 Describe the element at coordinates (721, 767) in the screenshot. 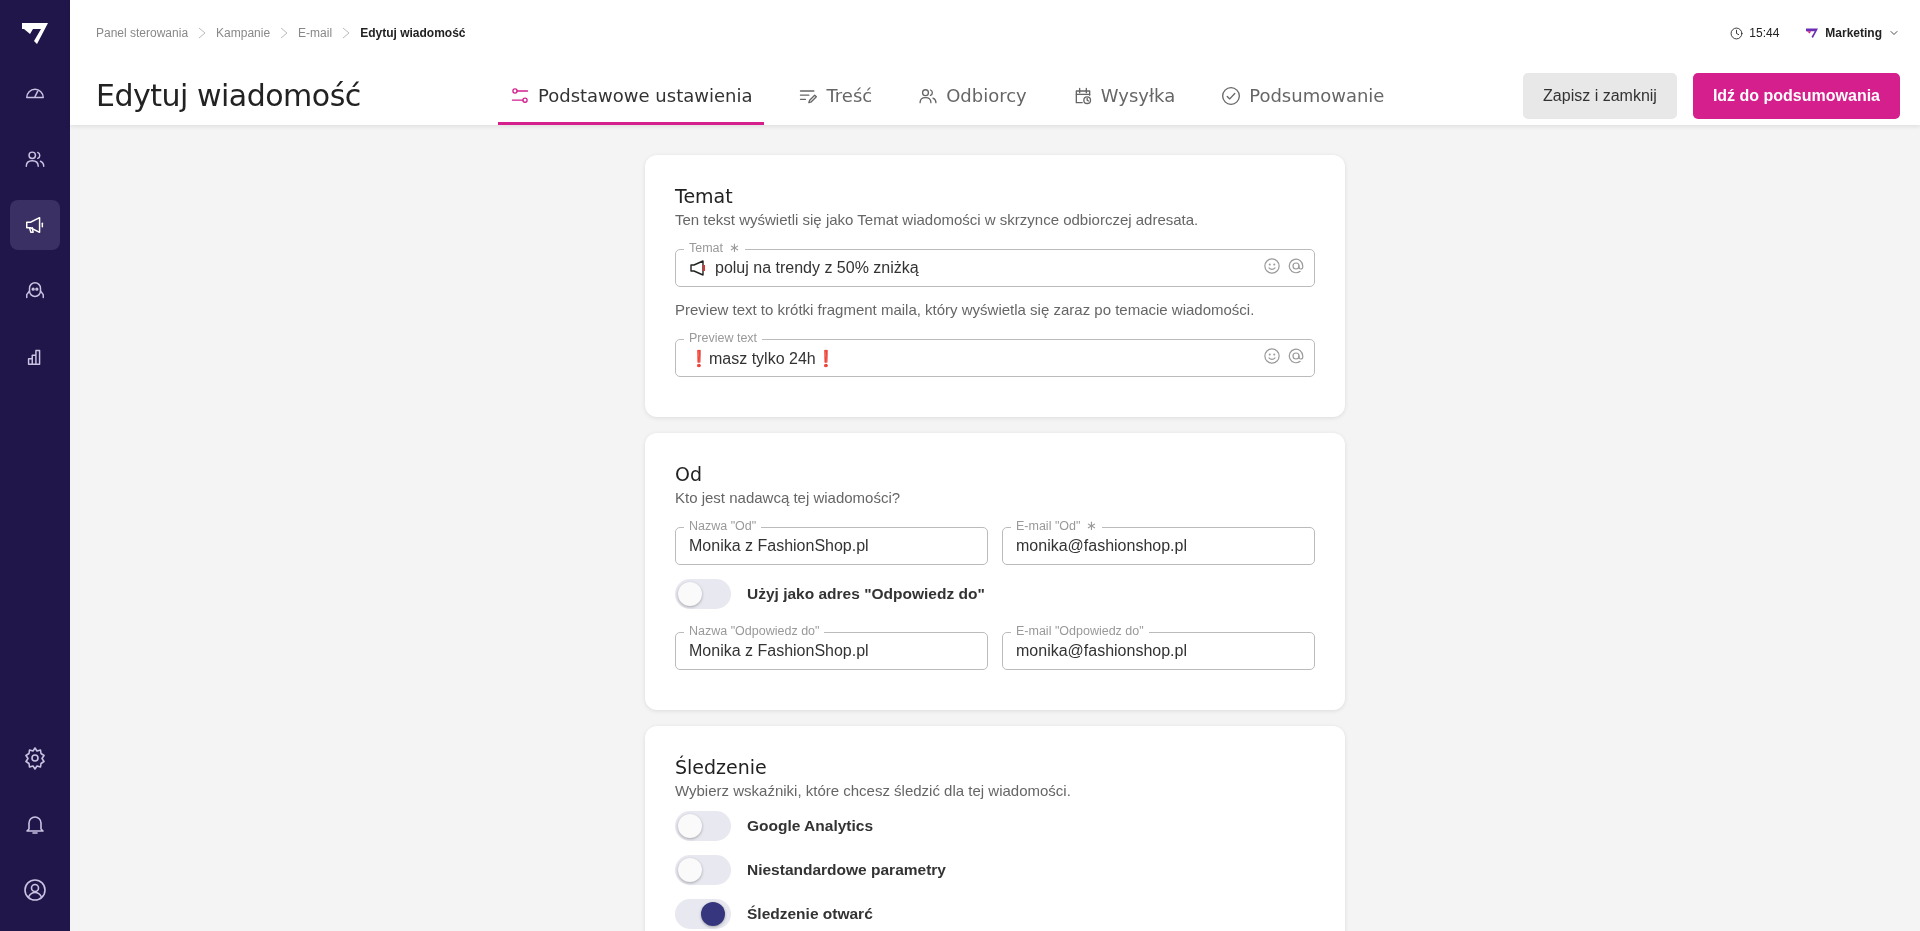

I see `section-title: Śledzenie` at that location.